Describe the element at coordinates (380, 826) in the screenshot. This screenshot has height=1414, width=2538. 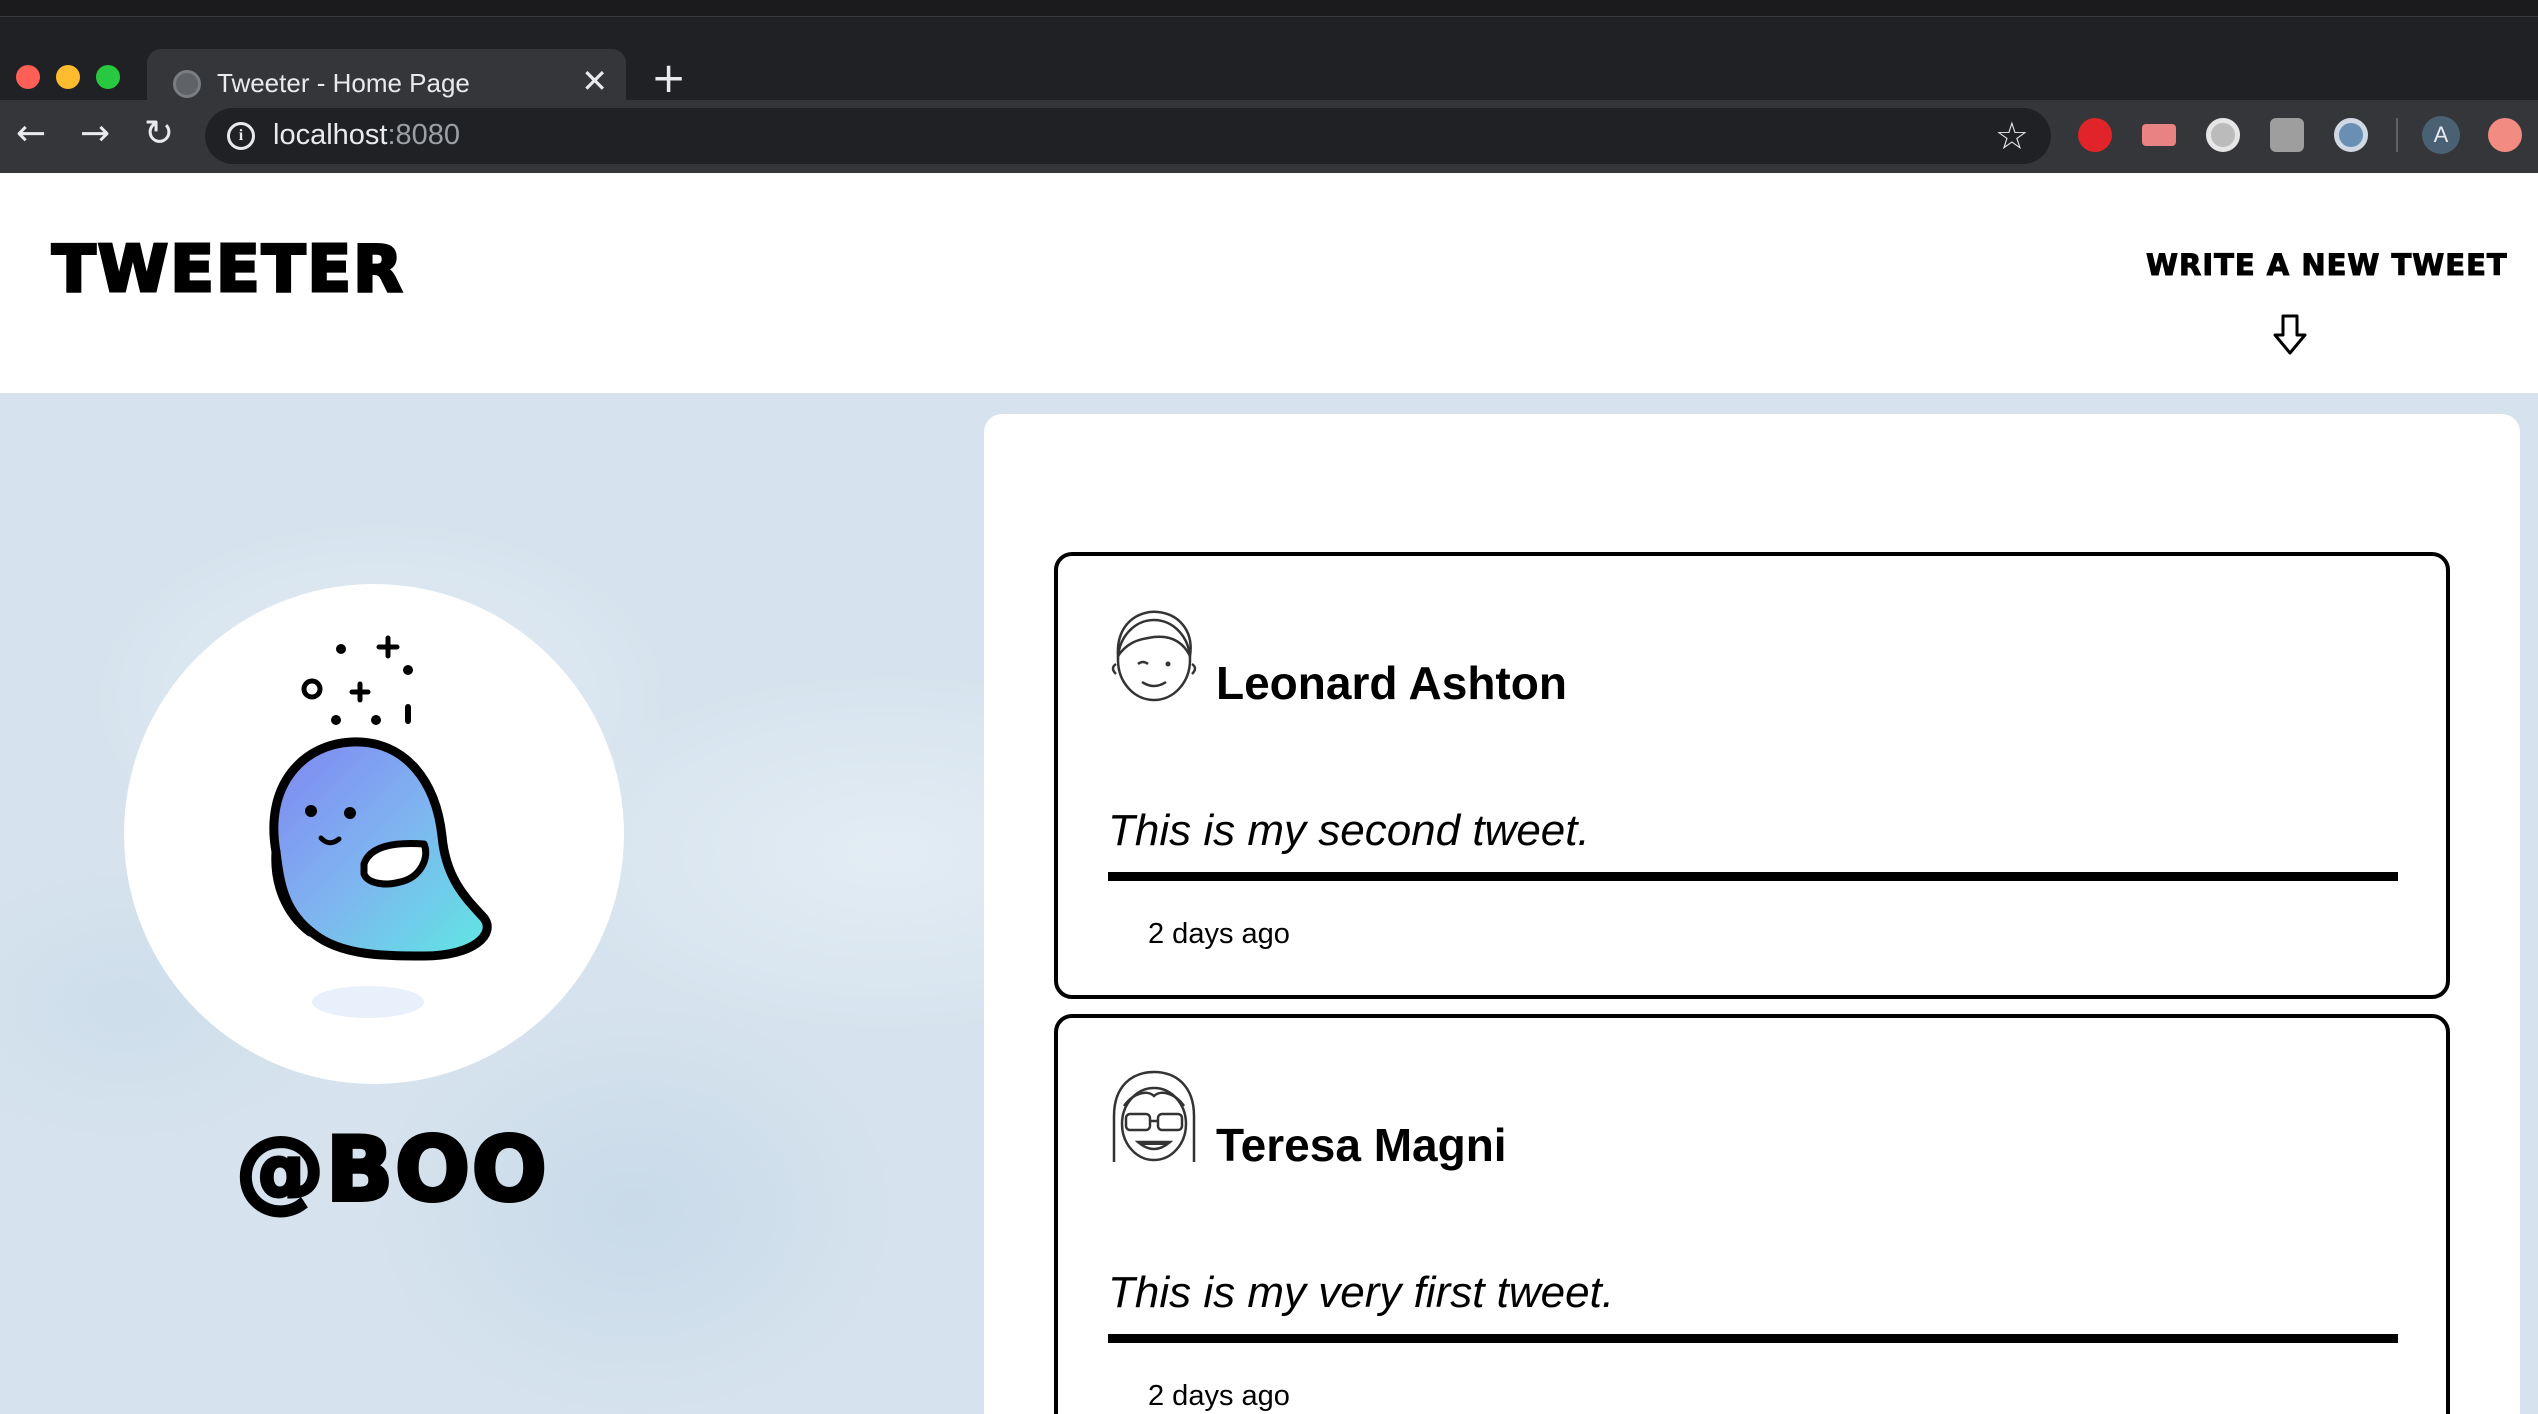
I see `ghost-avatar-icon` at that location.